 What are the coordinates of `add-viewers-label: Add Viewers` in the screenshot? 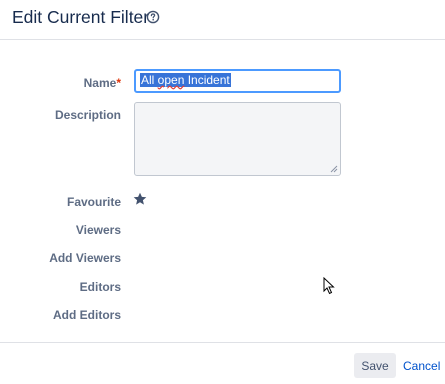 It's located at (85, 258).